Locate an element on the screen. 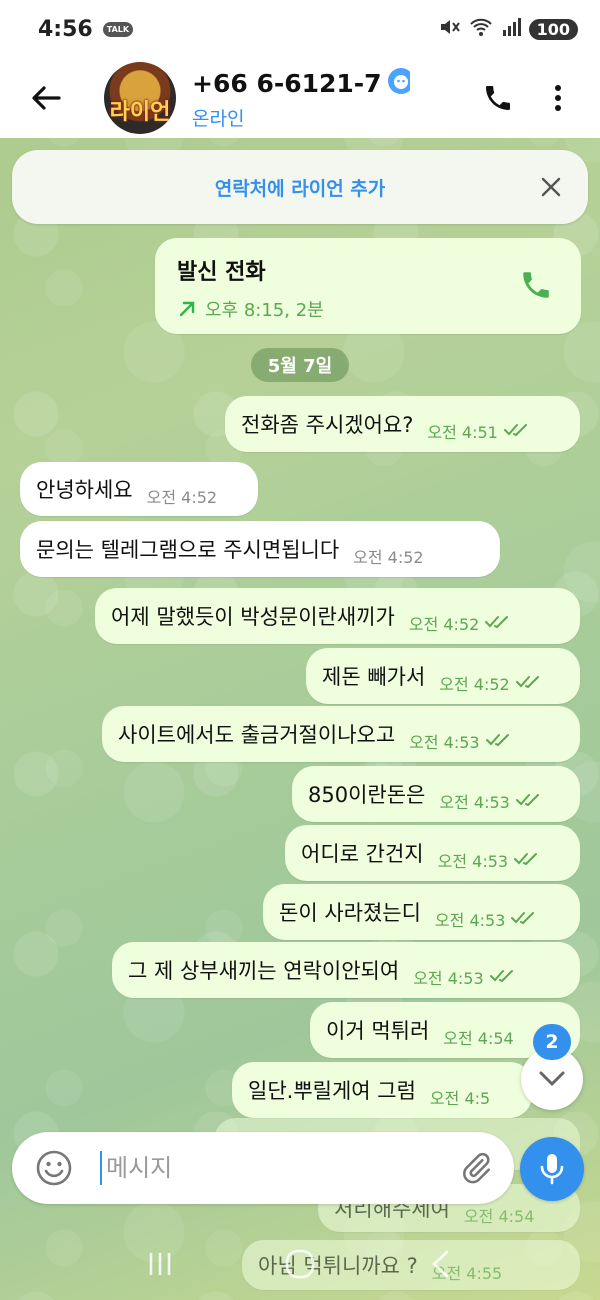  microphone-icon is located at coordinates (552, 1169).